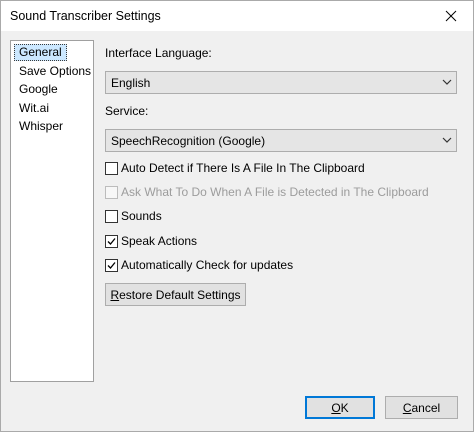 The width and height of the screenshot is (474, 432). What do you see at coordinates (407, 407) in the screenshot?
I see `cancel-mnemonic: C` at bounding box center [407, 407].